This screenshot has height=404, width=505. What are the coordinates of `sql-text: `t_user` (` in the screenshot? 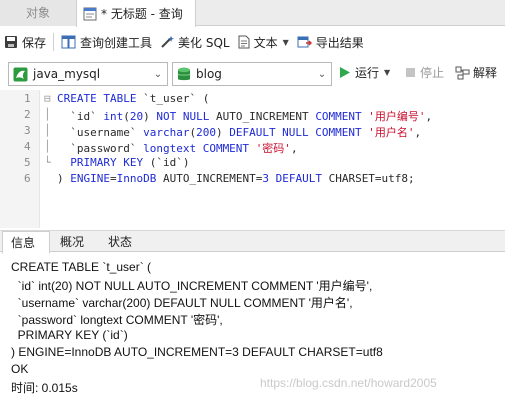 It's located at (176, 98).